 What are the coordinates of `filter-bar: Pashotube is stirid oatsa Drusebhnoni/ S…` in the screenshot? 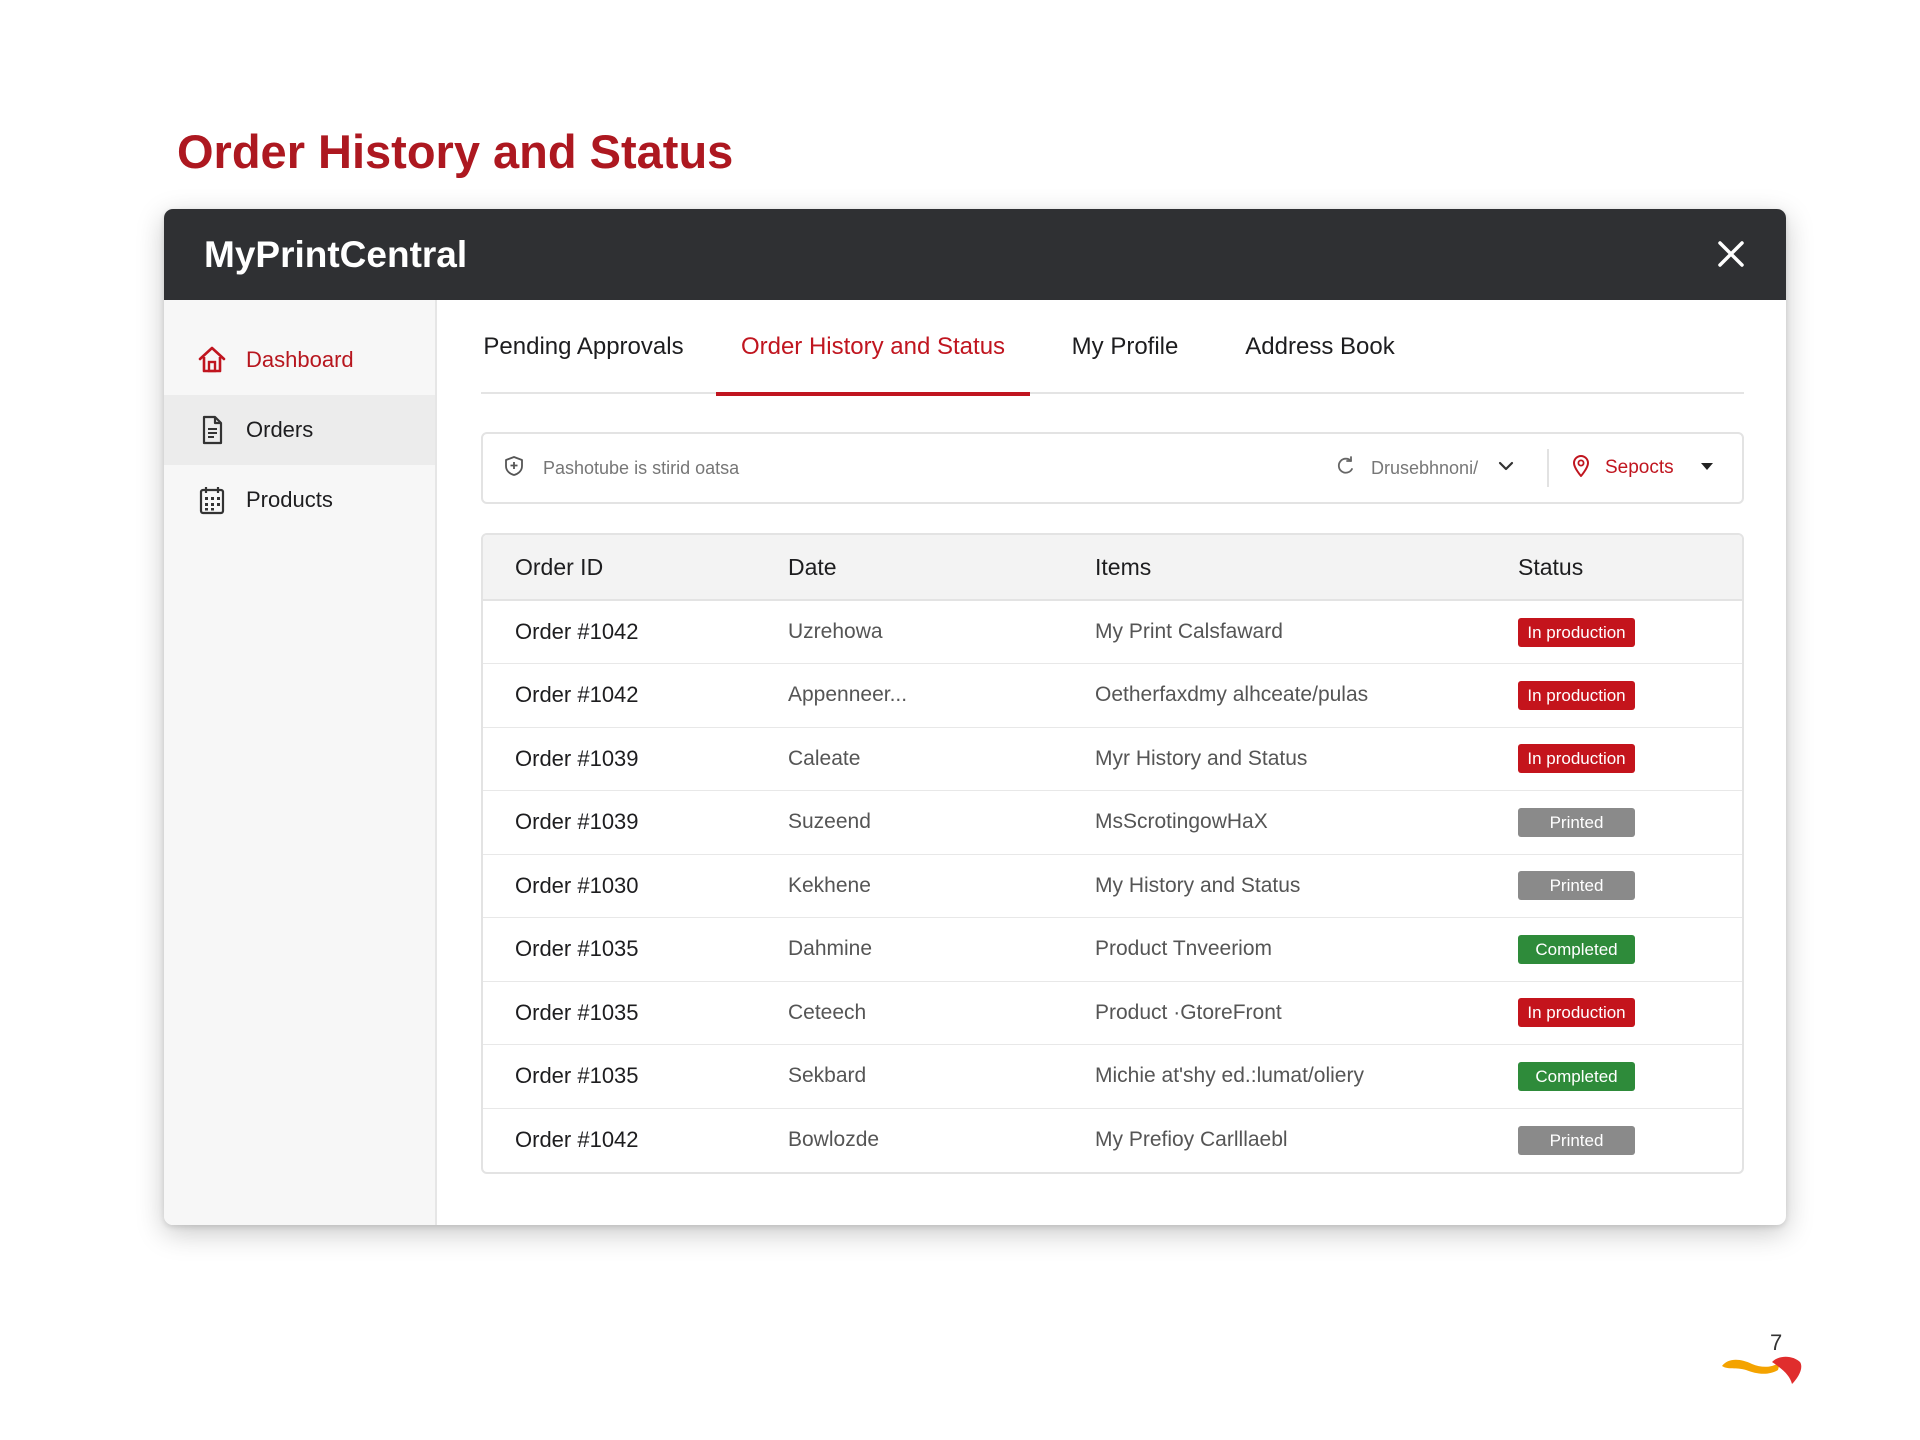 It's located at (1112, 468).